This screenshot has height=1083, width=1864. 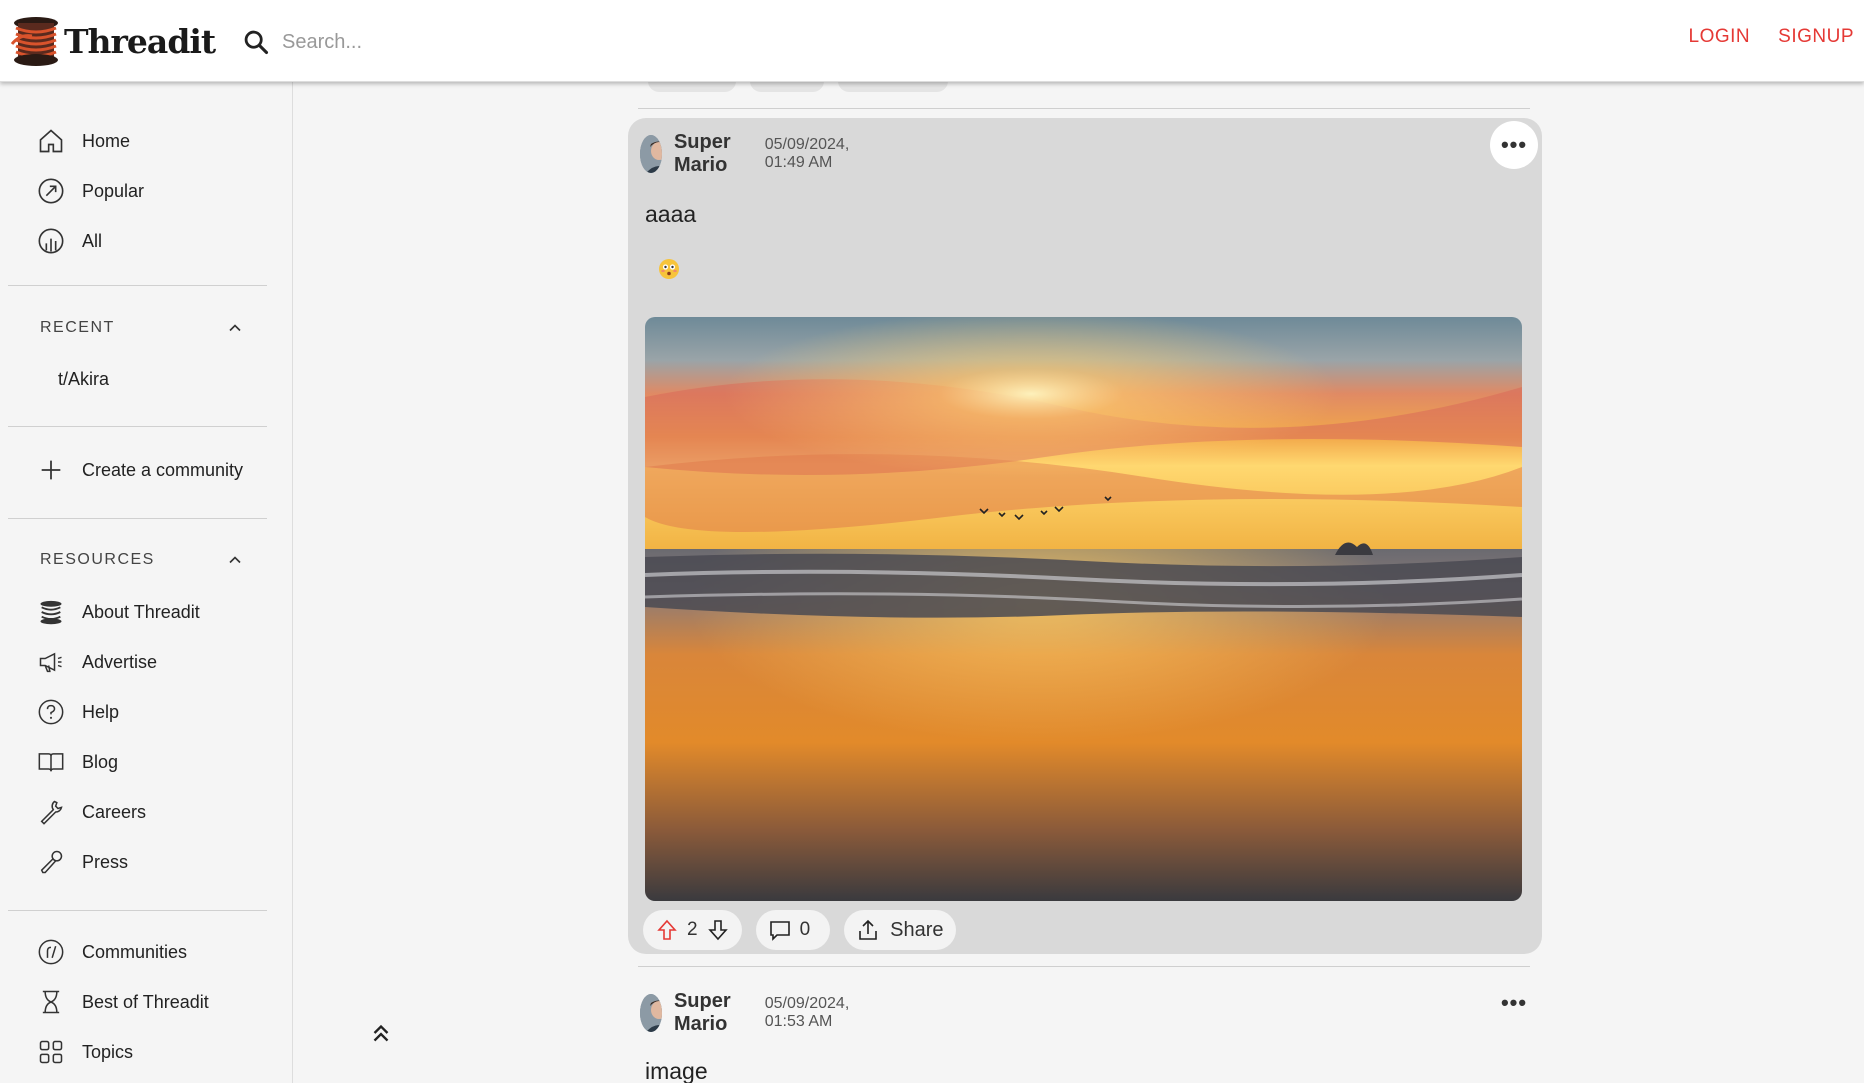 I want to click on trending-icon, so click(x=51, y=191).